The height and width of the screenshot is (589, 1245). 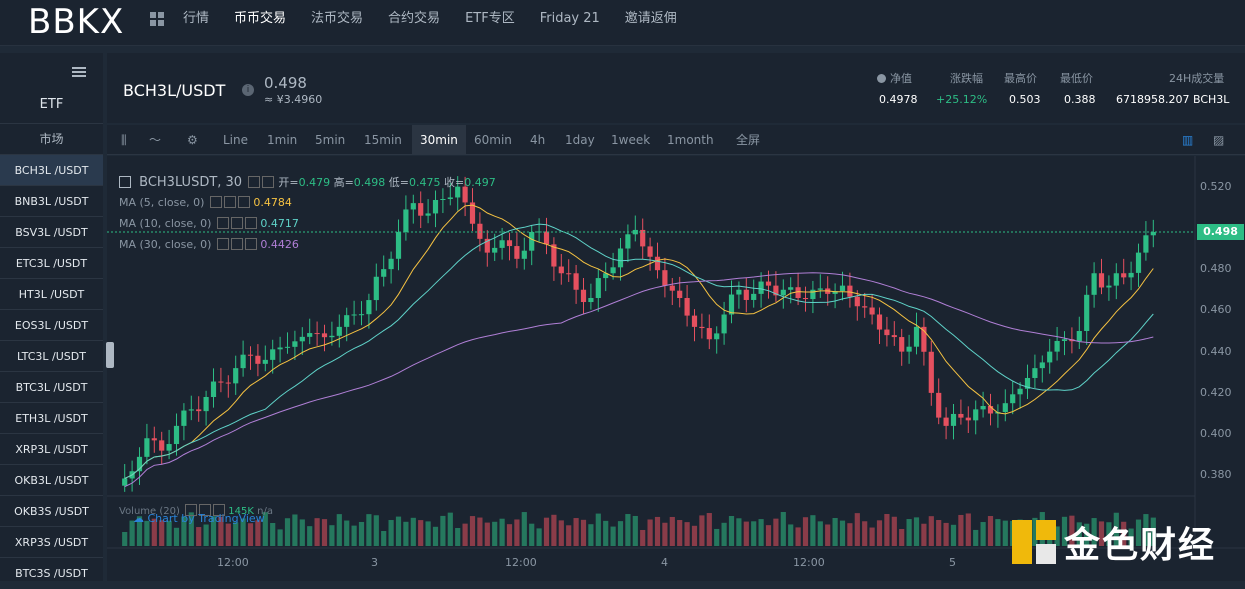 I want to click on y-tick-label: 0.520, so click(x=1216, y=186).